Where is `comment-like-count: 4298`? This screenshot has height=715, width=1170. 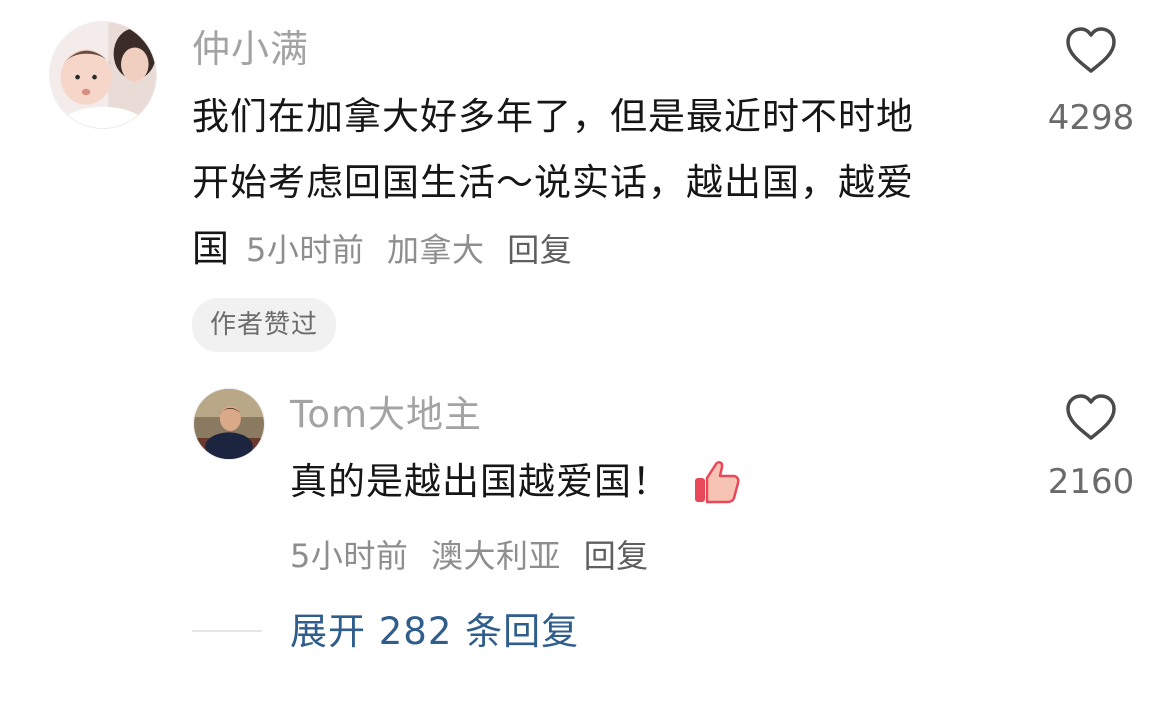 comment-like-count: 4298 is located at coordinates (1091, 118).